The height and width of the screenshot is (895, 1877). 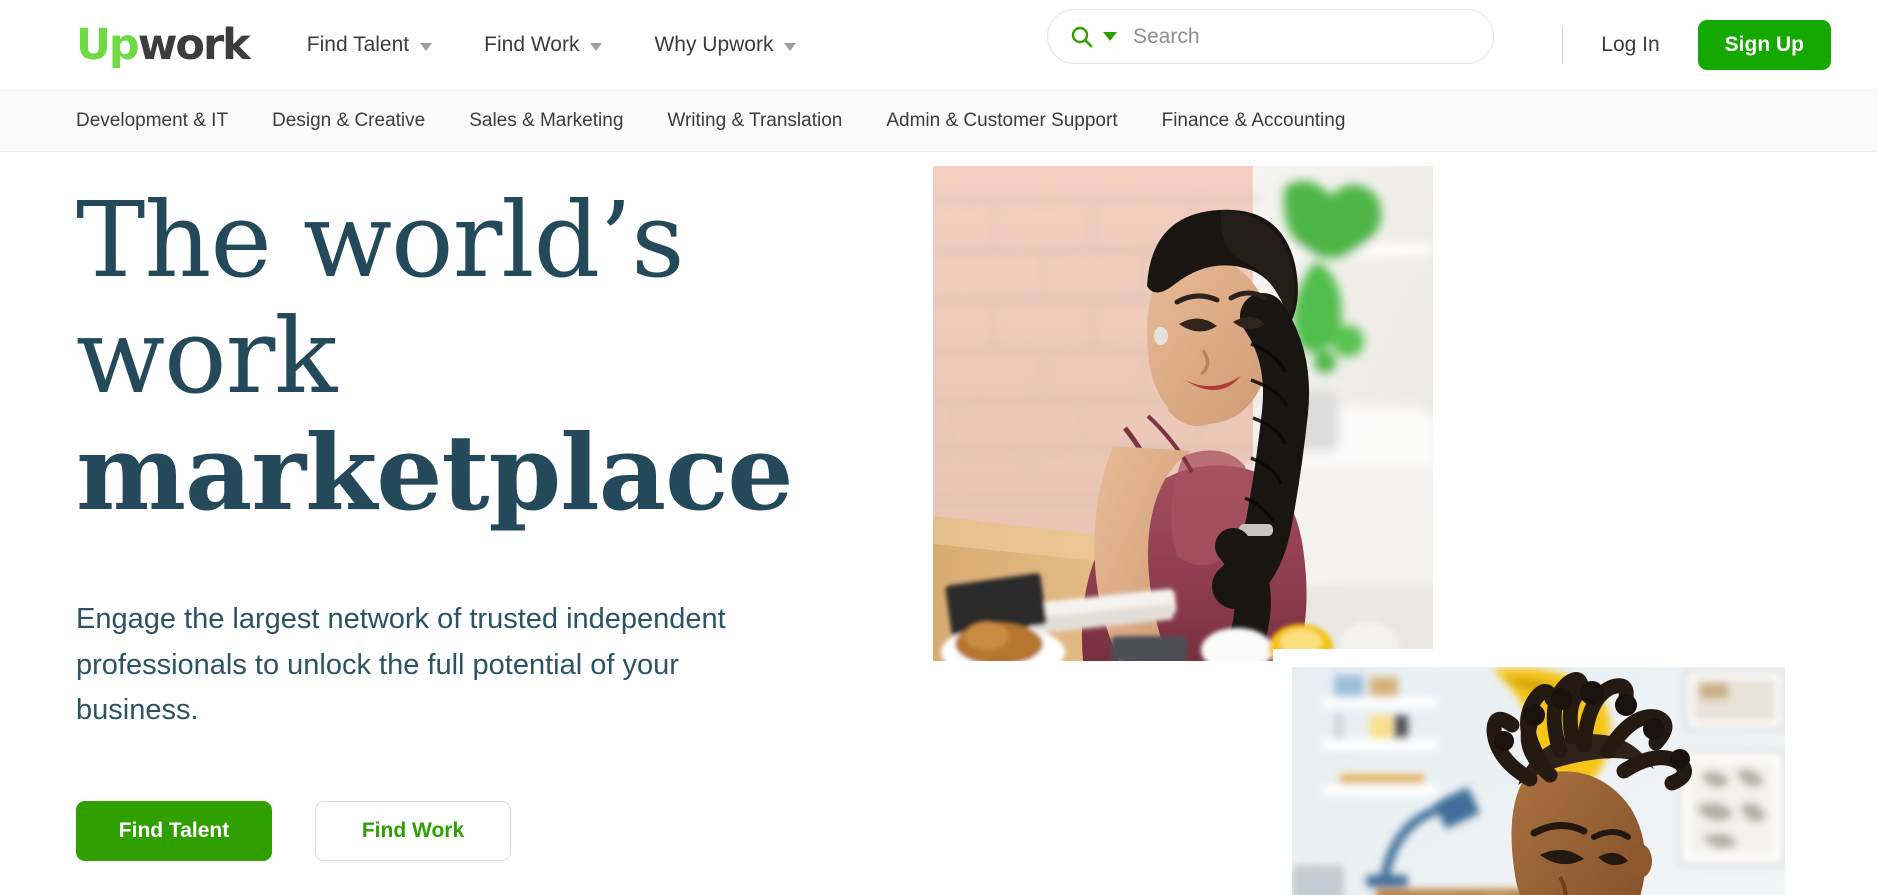 What do you see at coordinates (348, 121) in the screenshot?
I see `category-item-design-creative: Design & Creative` at bounding box center [348, 121].